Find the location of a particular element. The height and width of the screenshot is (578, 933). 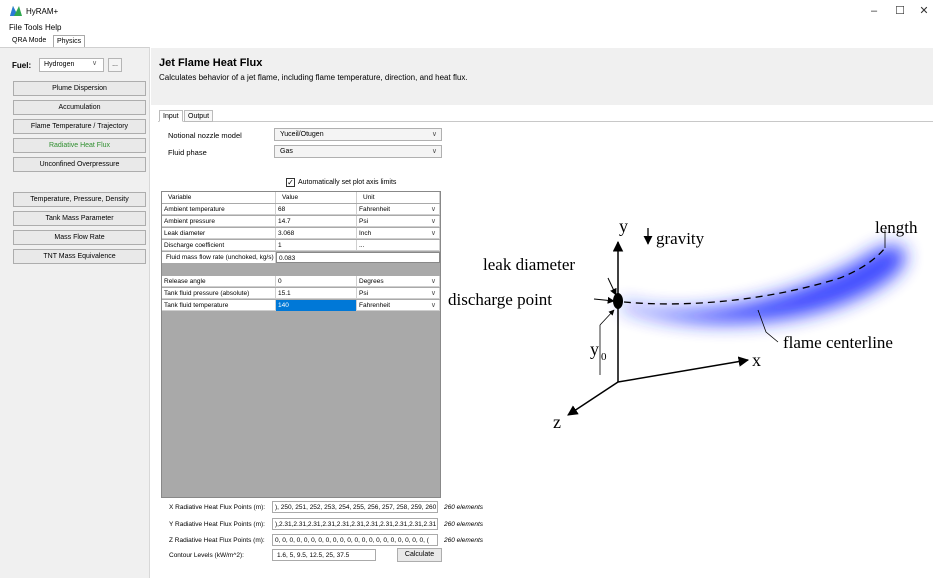

row-value-input: 0 is located at coordinates (316, 281).